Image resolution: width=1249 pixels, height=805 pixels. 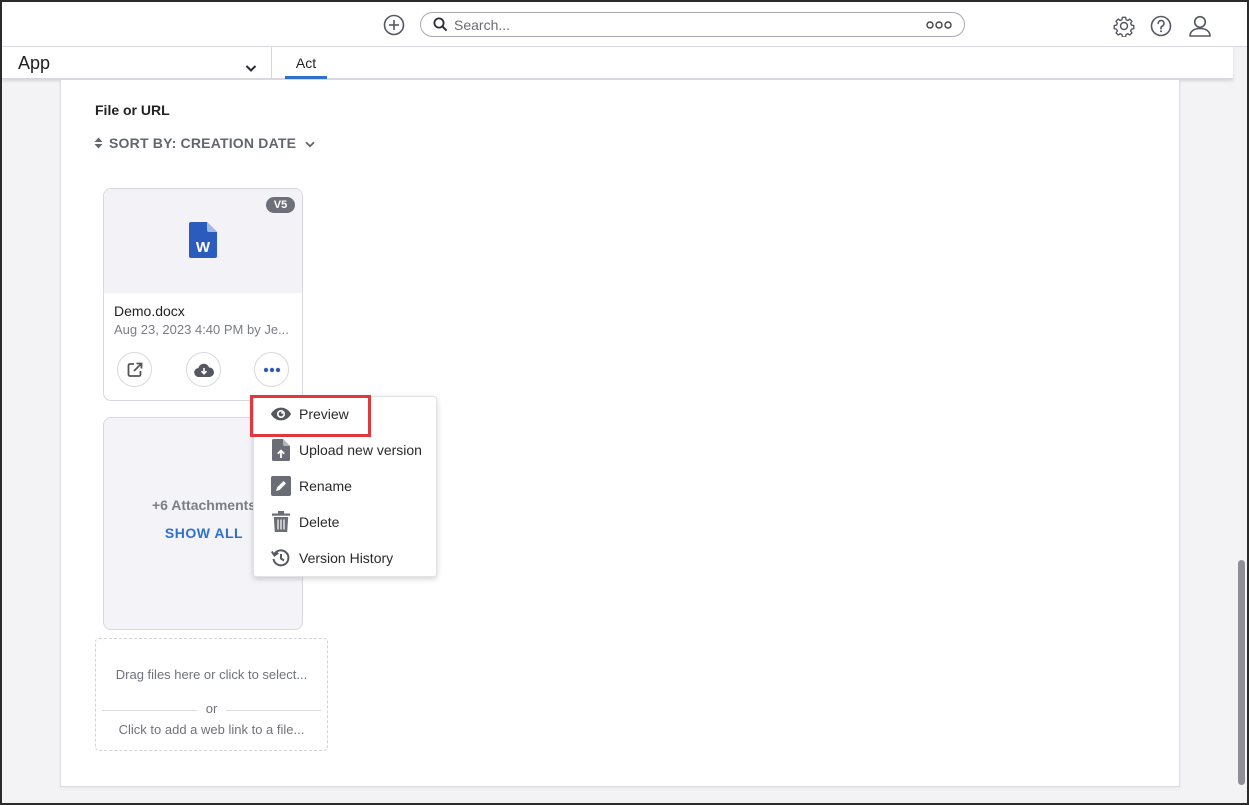 I want to click on cloud-download-icon, so click(x=203, y=370).